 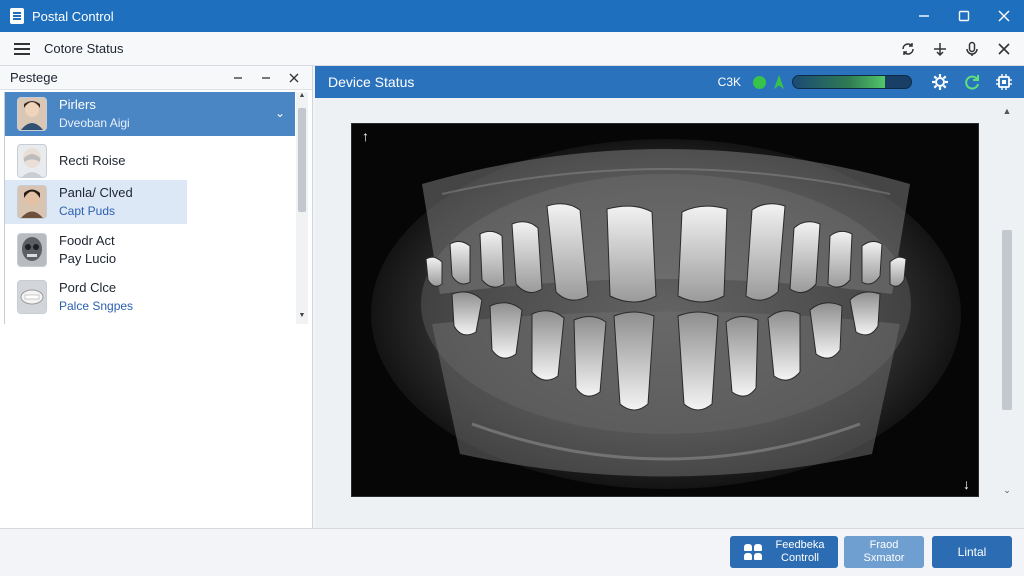 What do you see at coordinates (280, 113) in the screenshot?
I see `chevron-down-icon: ⌄` at bounding box center [280, 113].